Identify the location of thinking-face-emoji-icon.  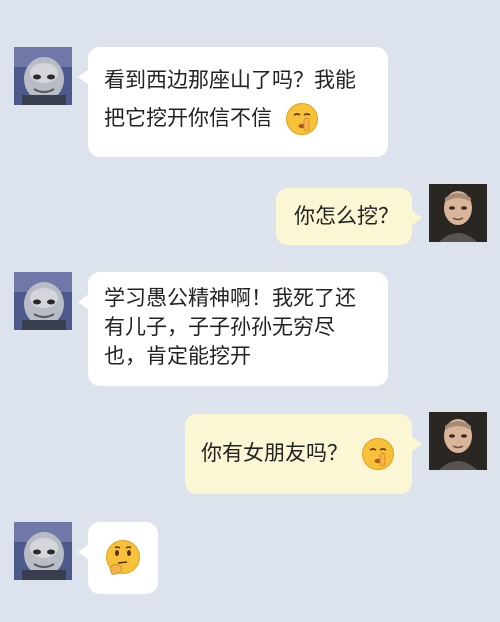
(123, 558).